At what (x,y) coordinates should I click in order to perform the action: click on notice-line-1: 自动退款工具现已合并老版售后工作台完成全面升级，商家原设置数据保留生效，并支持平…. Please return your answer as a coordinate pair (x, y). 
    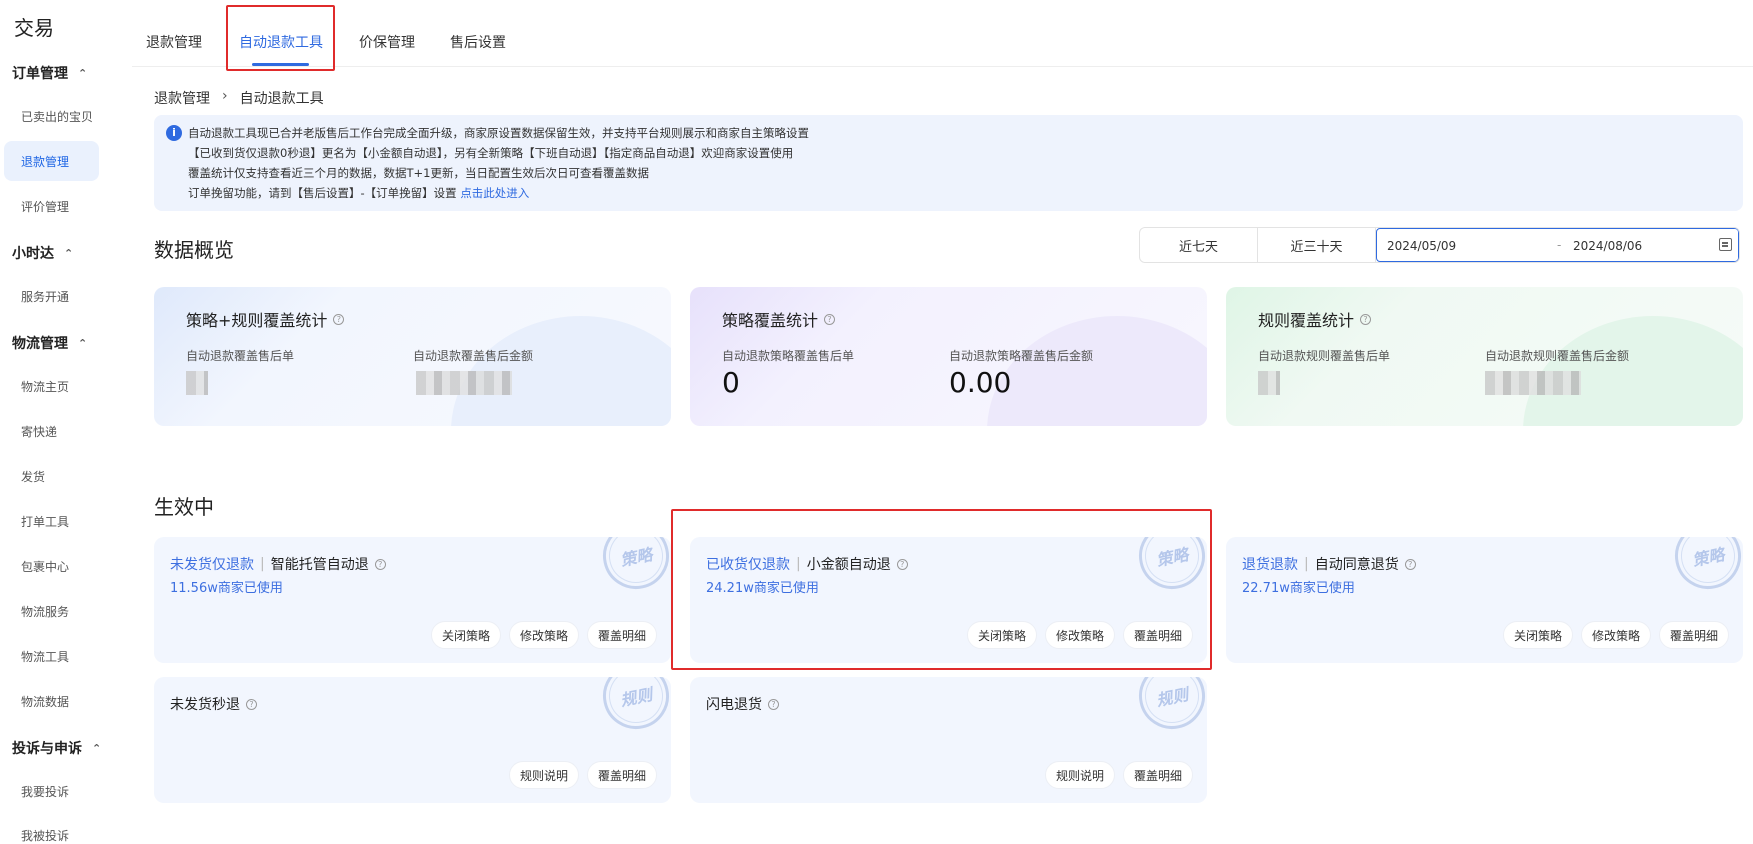
    Looking at the image, I should click on (498, 133).